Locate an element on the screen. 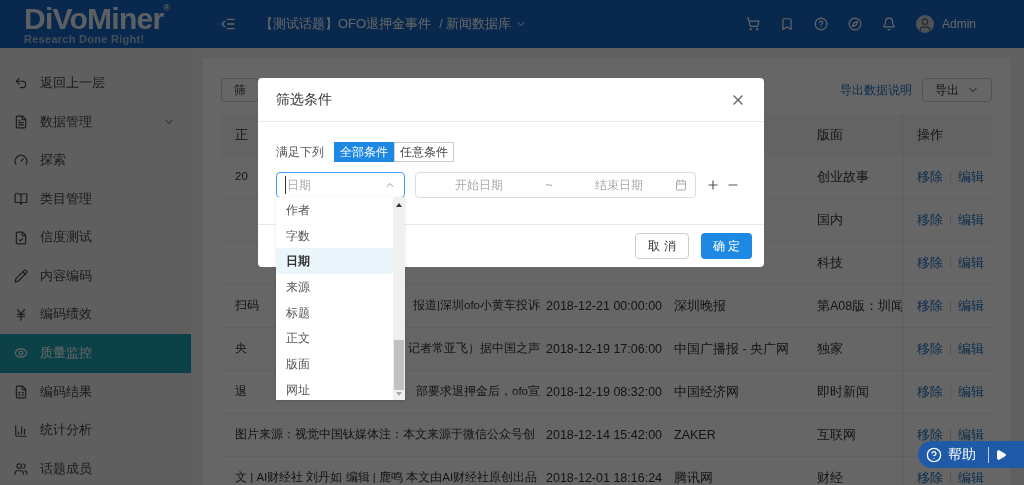 This screenshot has width=1024, height=485. sidebar-item: 数据管理 is located at coordinates (95, 122).